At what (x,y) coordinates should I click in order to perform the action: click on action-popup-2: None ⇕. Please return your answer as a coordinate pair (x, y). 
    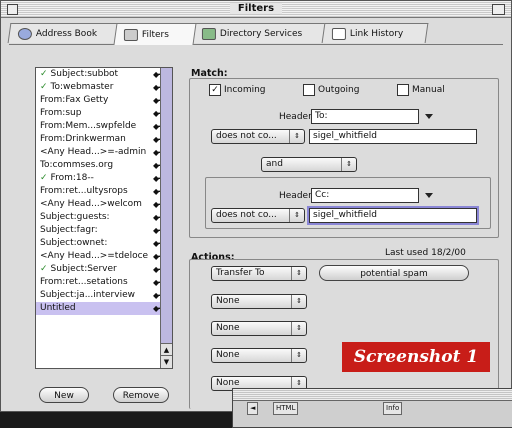
    Looking at the image, I should click on (259, 301).